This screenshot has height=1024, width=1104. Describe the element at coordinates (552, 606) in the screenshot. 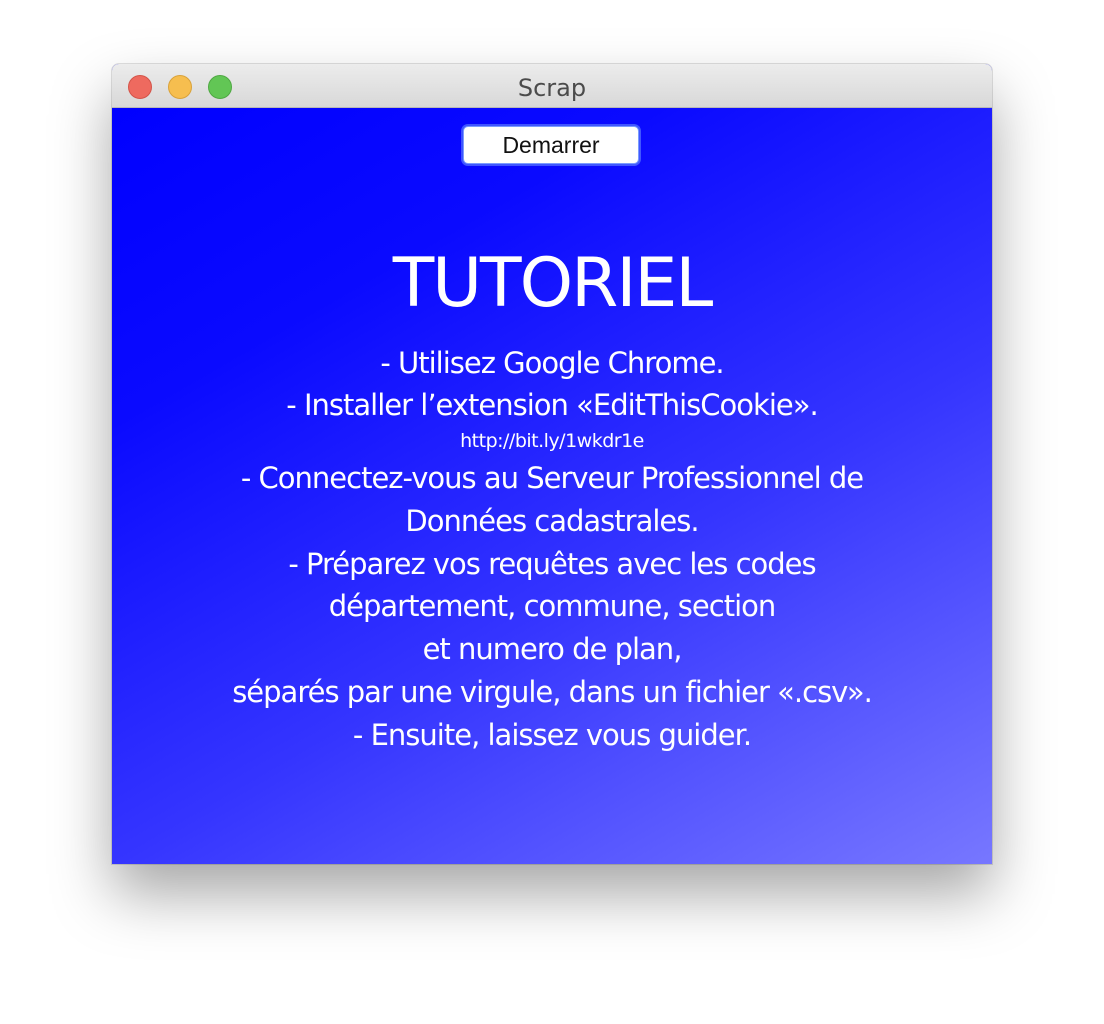

I see `tutorial-line: département, commune, section` at that location.